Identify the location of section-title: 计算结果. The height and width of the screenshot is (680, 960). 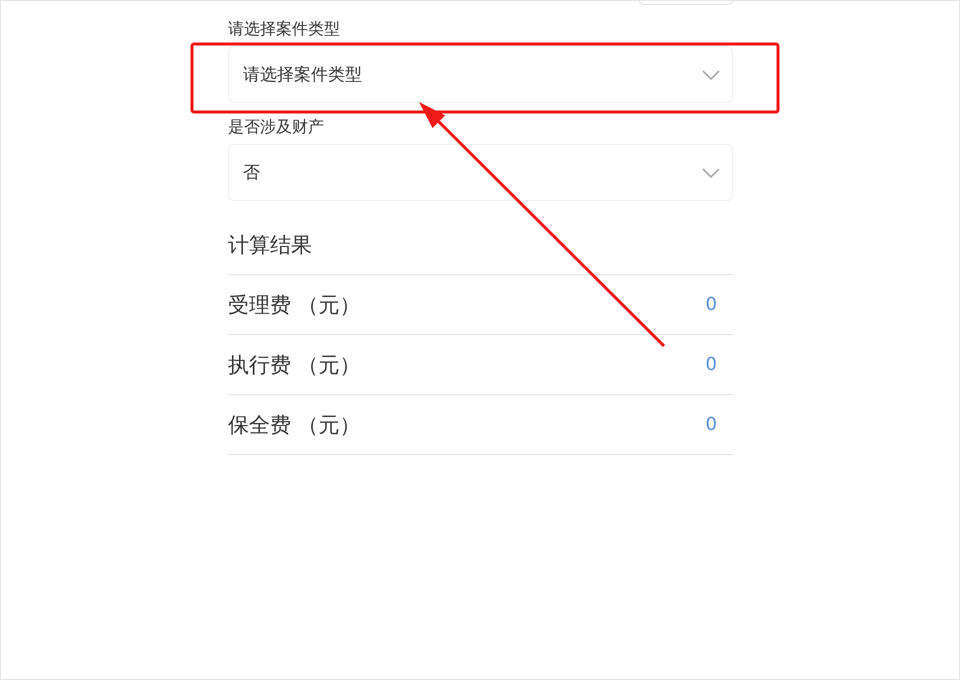
(270, 245).